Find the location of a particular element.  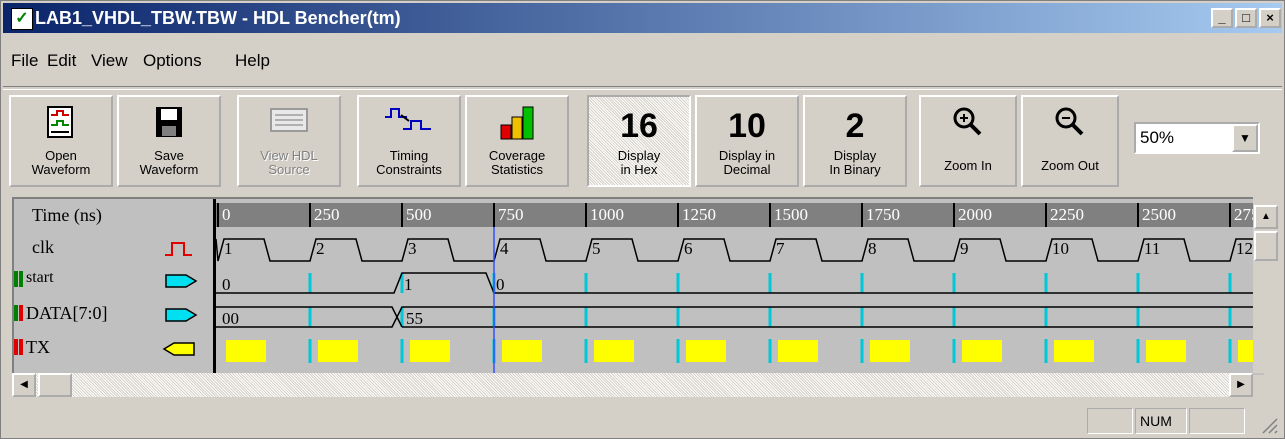

scroll-up-arrow-icon: ▲ is located at coordinates (1266, 217).